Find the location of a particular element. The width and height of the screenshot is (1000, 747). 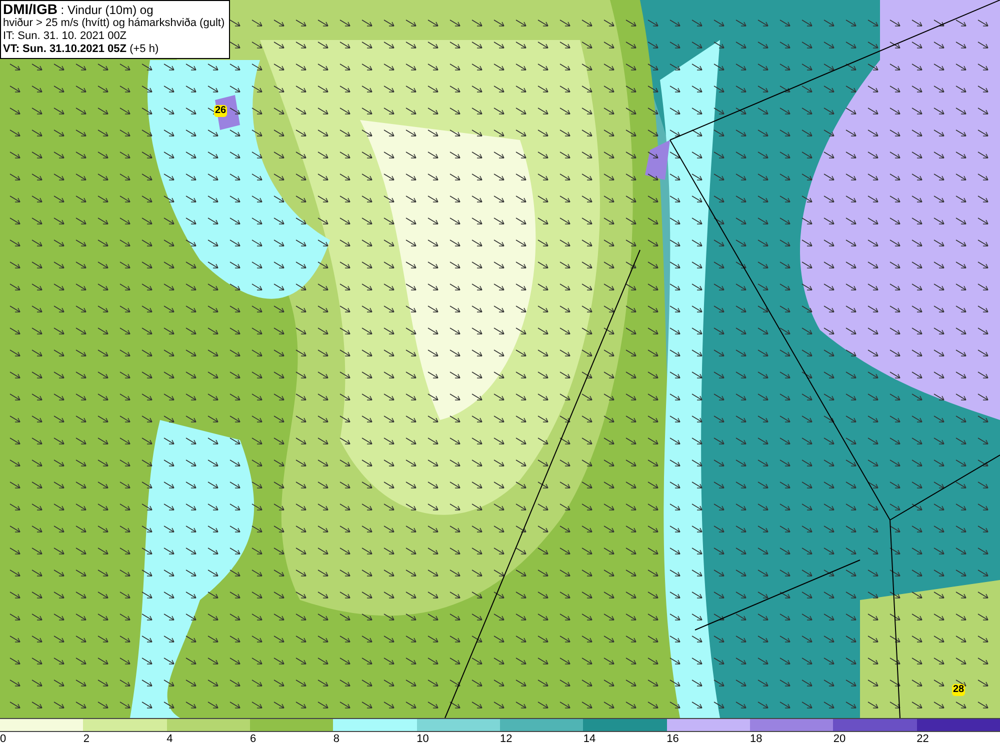

legend-tick-label: 4 is located at coordinates (169, 739).